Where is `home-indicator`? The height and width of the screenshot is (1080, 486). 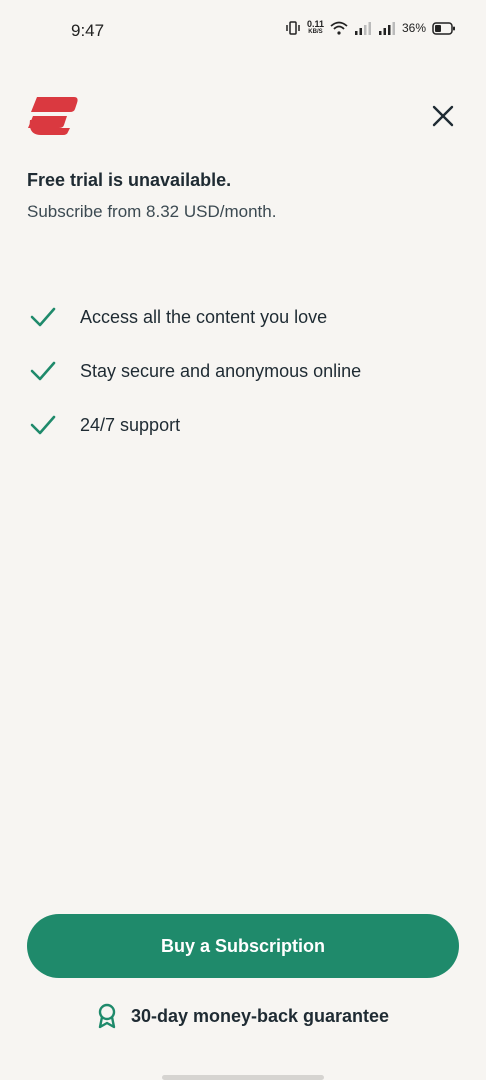 home-indicator is located at coordinates (243, 1077).